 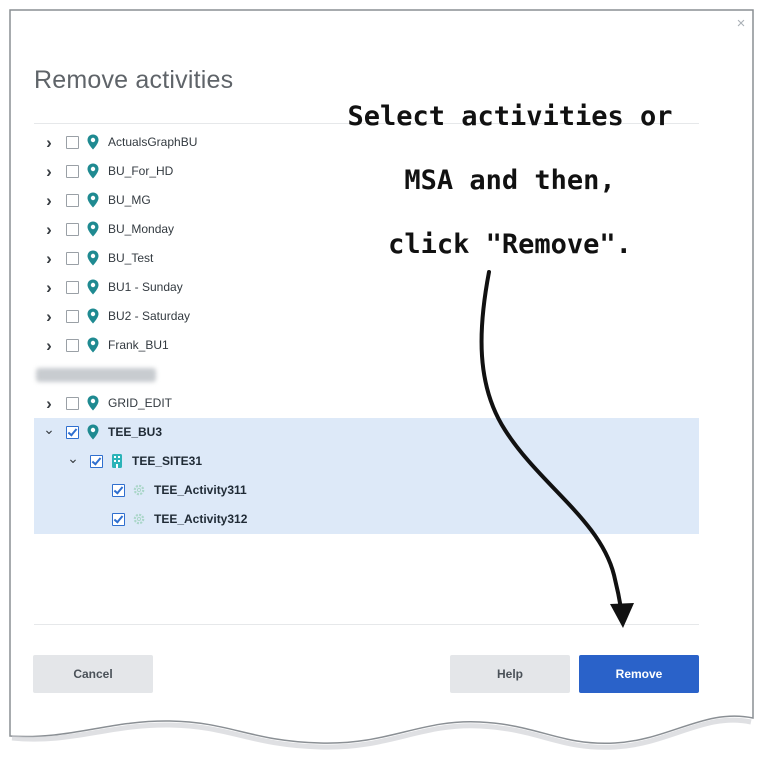 I want to click on tree-item-label: TEE_Activity312, so click(x=201, y=519).